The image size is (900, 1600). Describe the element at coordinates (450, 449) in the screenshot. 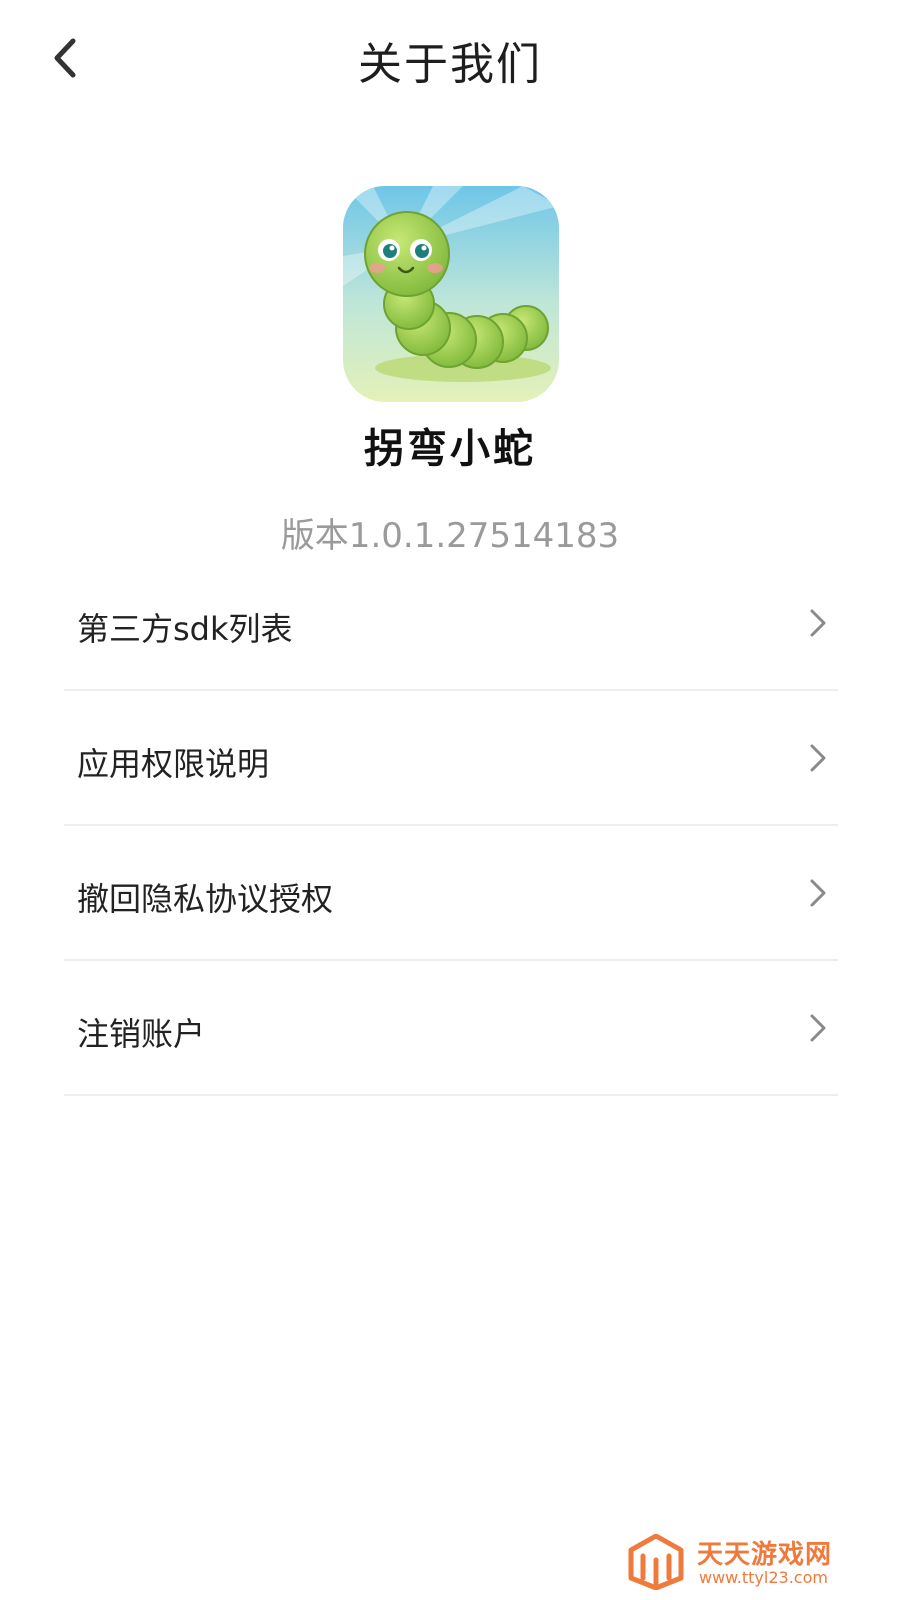

I see `app-name: 拐弯小蛇` at that location.